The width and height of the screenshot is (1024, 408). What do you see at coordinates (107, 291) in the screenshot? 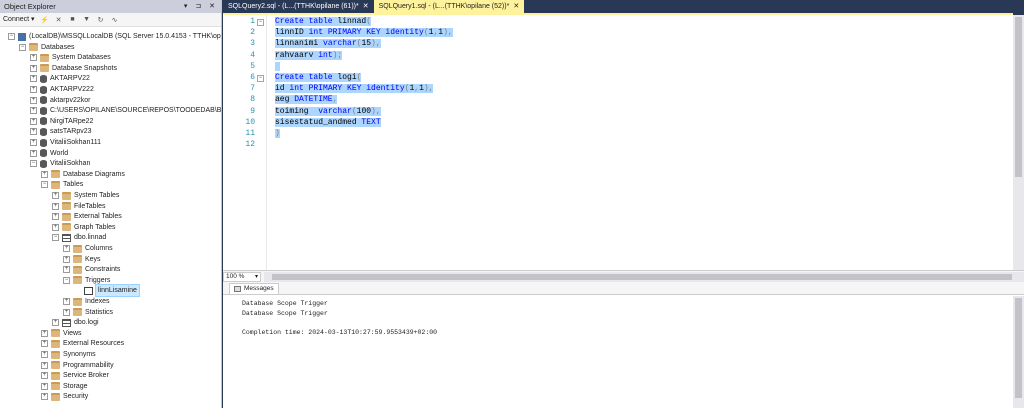
I see `tree-node: linnLisamine` at bounding box center [107, 291].